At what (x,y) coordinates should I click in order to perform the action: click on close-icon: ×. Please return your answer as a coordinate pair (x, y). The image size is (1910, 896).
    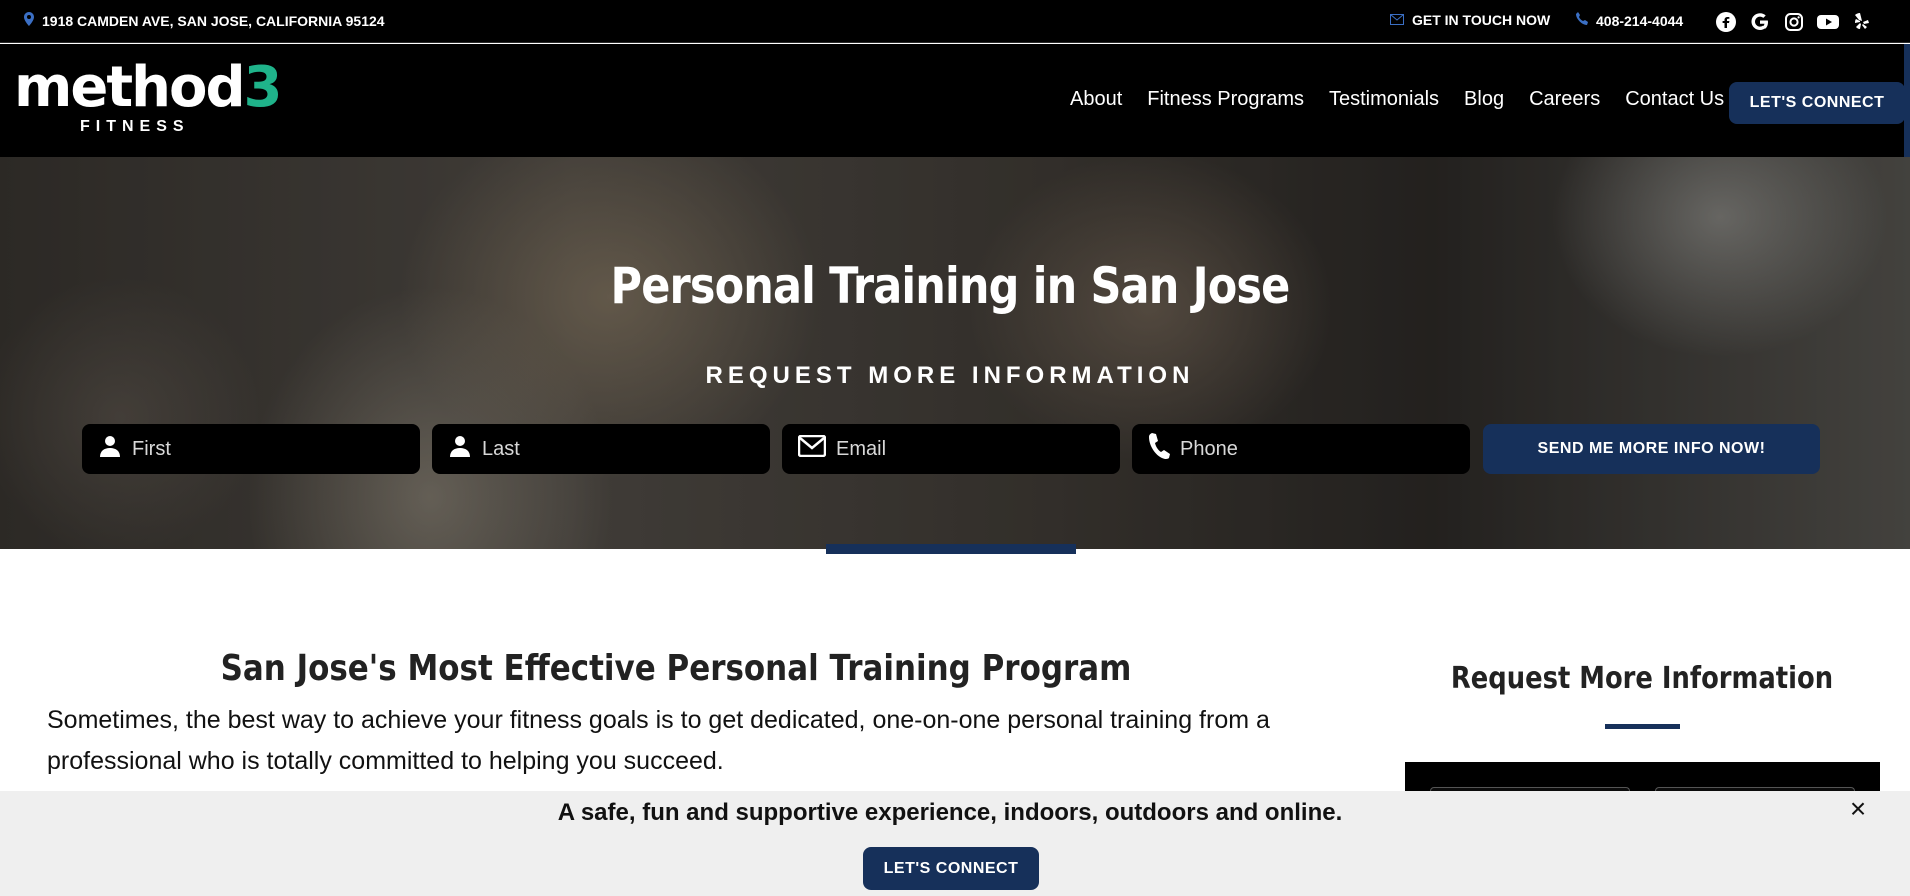
    Looking at the image, I should click on (1858, 809).